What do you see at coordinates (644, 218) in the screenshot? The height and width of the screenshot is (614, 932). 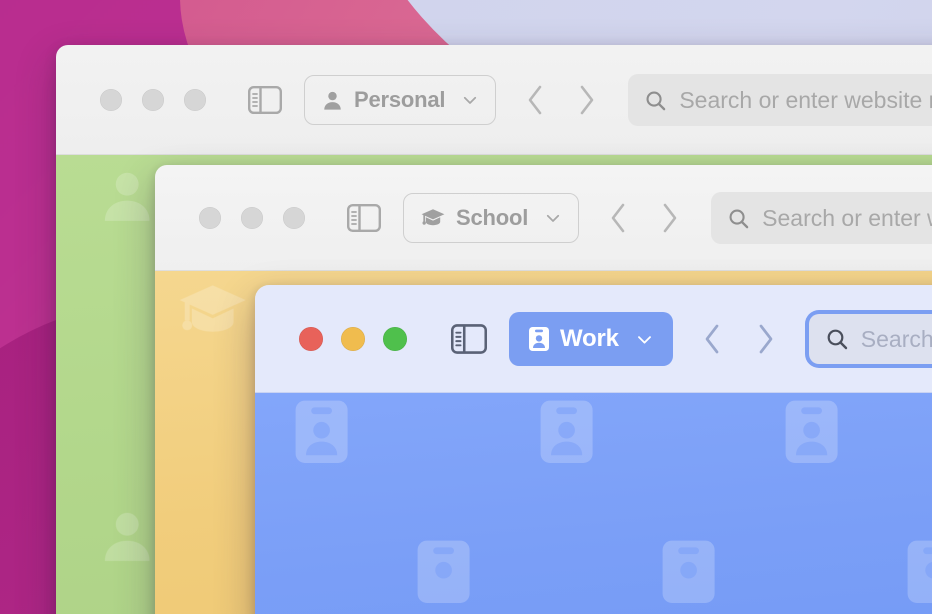 I see `navigation-controls-school` at bounding box center [644, 218].